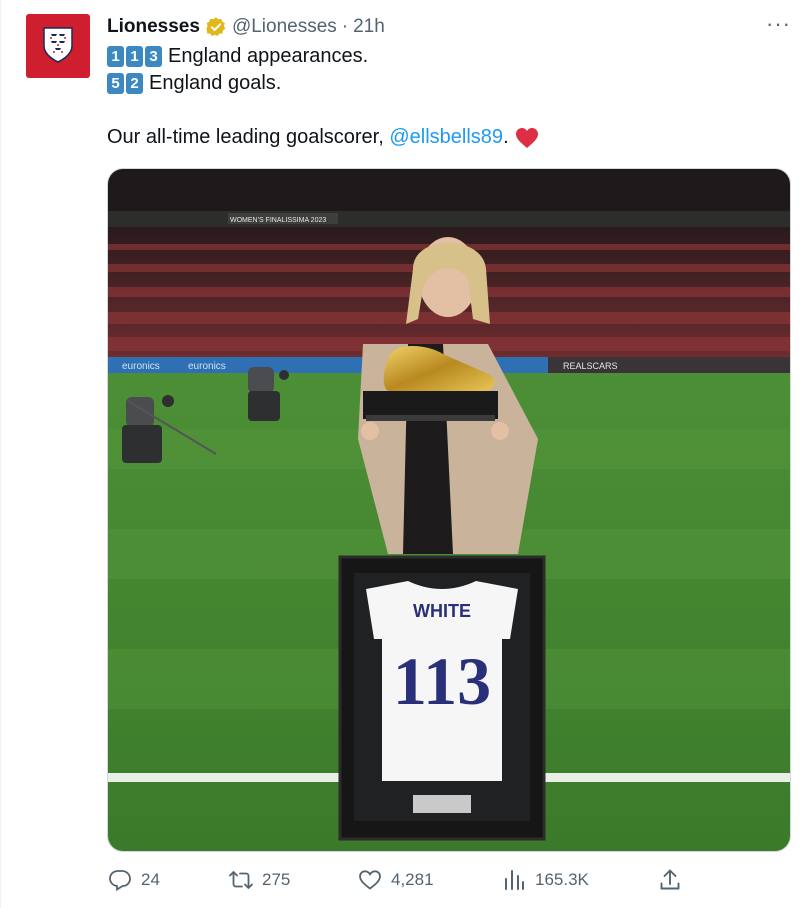 This screenshot has width=800, height=908. I want to click on tweet-line-2: 5 2 England goals., so click(194, 83).